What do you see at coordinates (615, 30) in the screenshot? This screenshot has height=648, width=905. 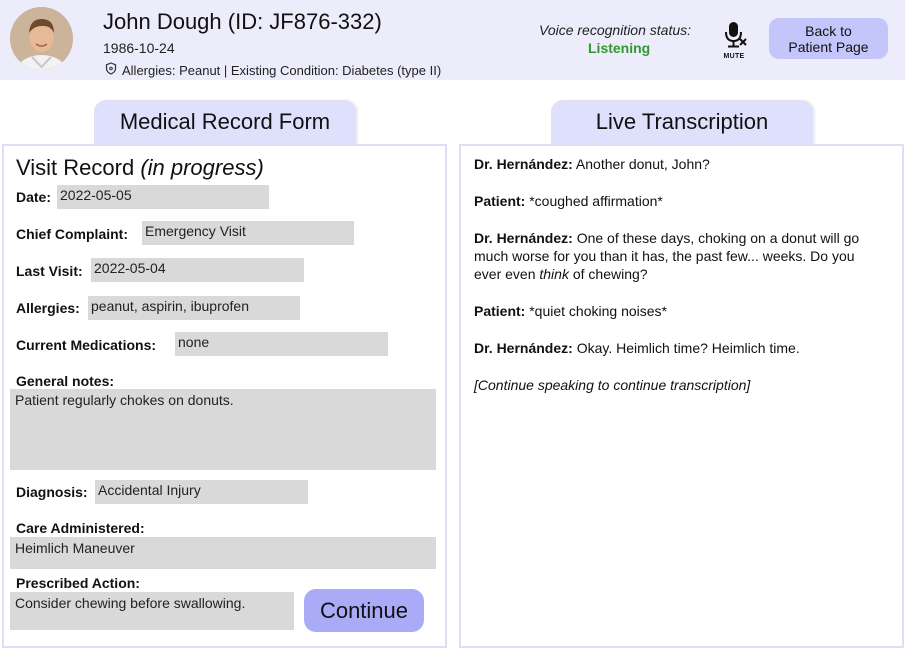 I see `voice-status-label: Voice recognition status:` at bounding box center [615, 30].